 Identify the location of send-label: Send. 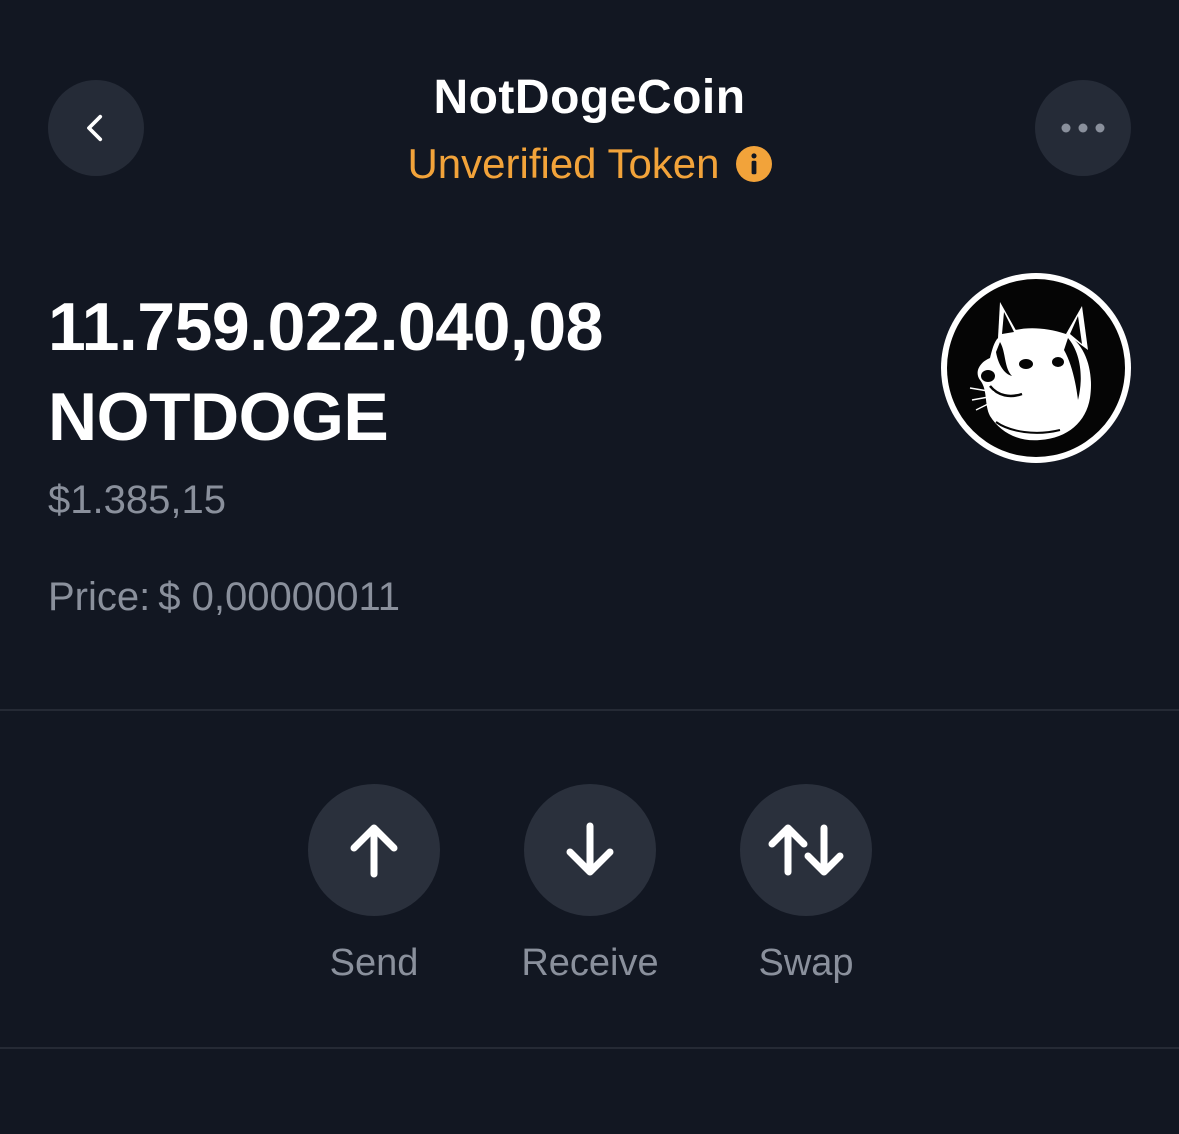
(374, 963).